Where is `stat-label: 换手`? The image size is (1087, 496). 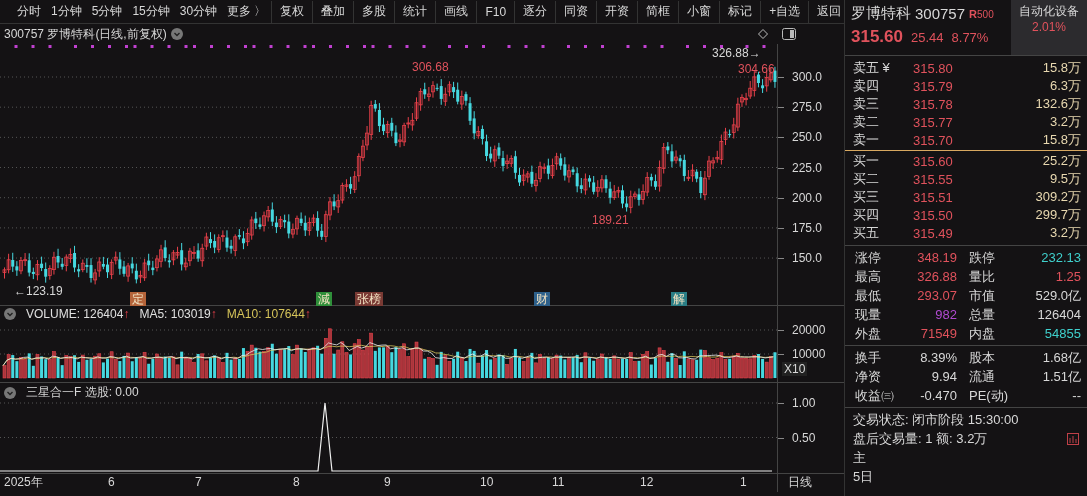 stat-label: 换手 is located at coordinates (868, 357).